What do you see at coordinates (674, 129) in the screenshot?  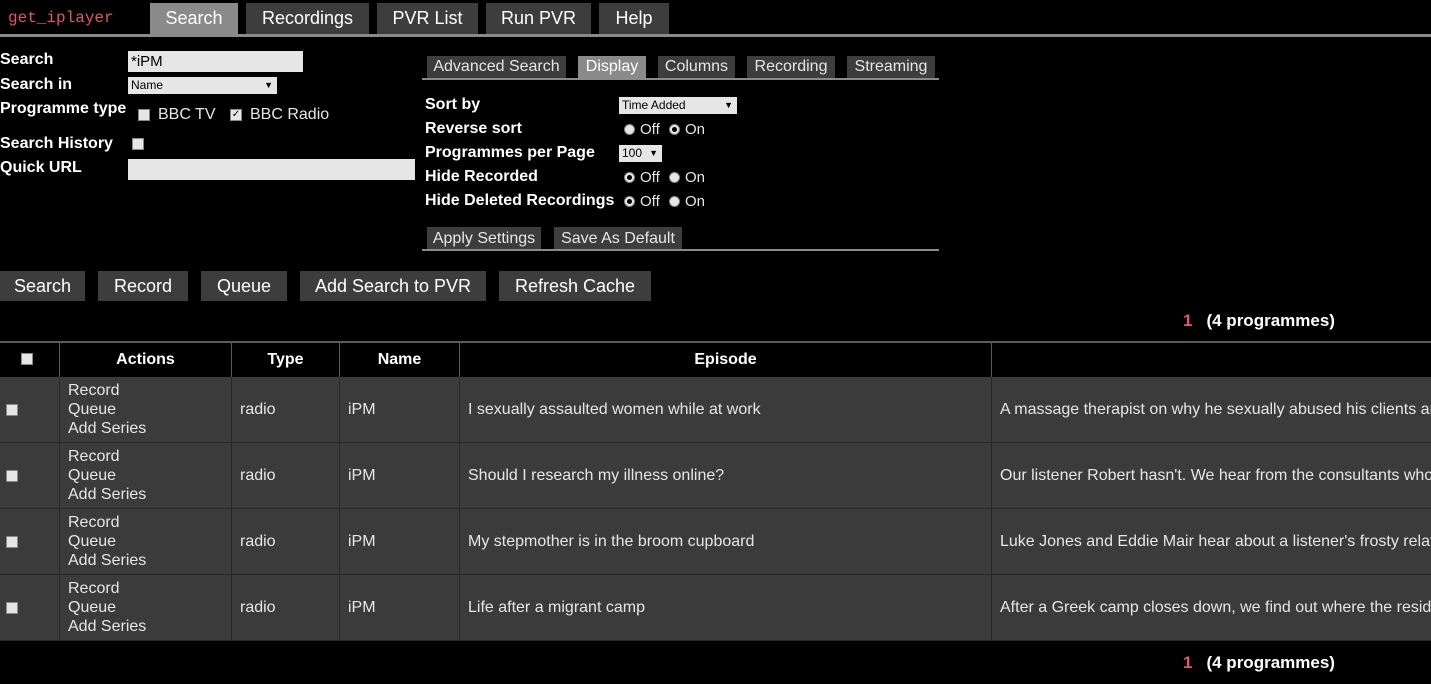 I see `reverse-sort-on-radio` at bounding box center [674, 129].